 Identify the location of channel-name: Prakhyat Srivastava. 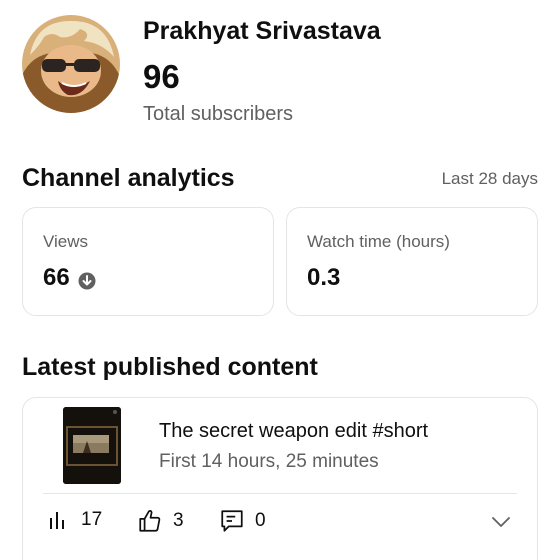
(262, 31).